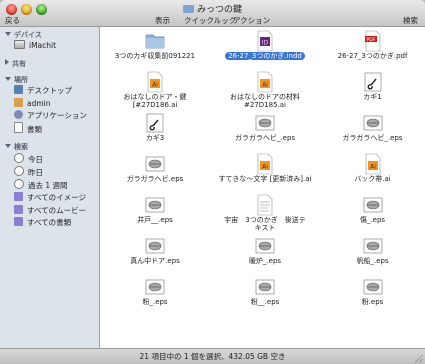 This screenshot has height=364, width=425. What do you see at coordinates (28, 35) in the screenshot?
I see `sidebar-section-label: デバイス` at bounding box center [28, 35].